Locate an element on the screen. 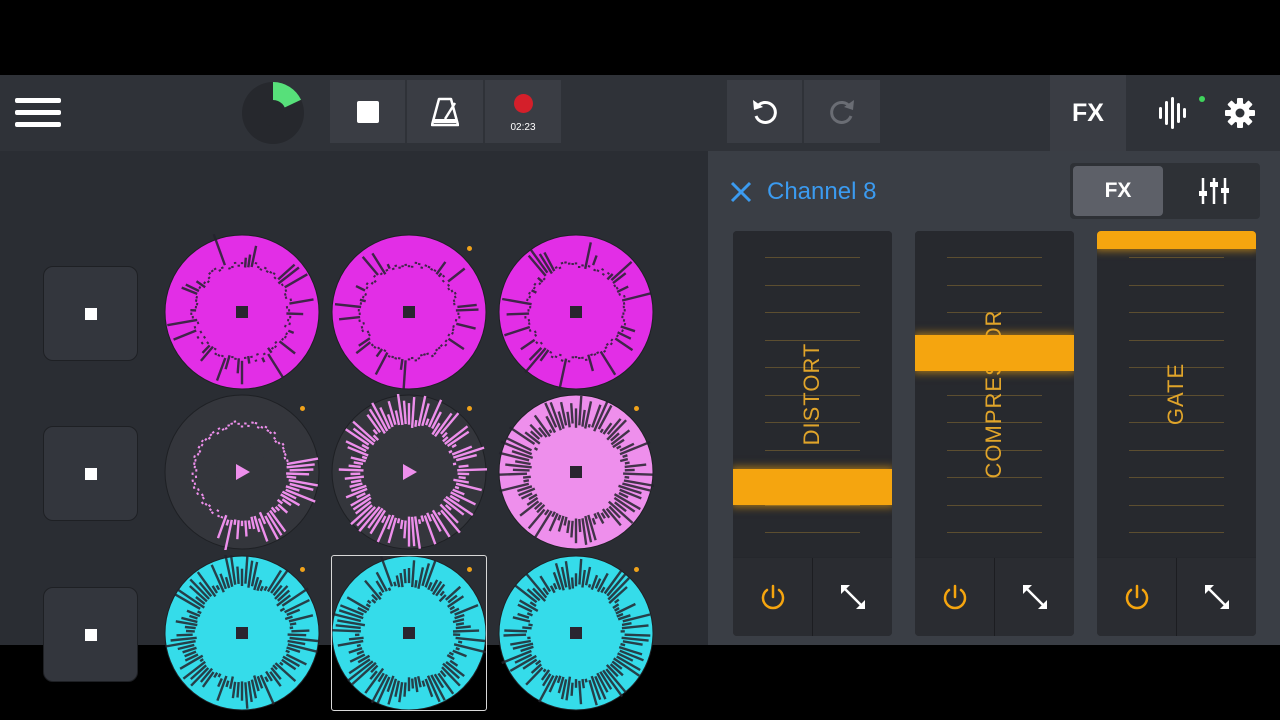  menu-button is located at coordinates (38, 113).